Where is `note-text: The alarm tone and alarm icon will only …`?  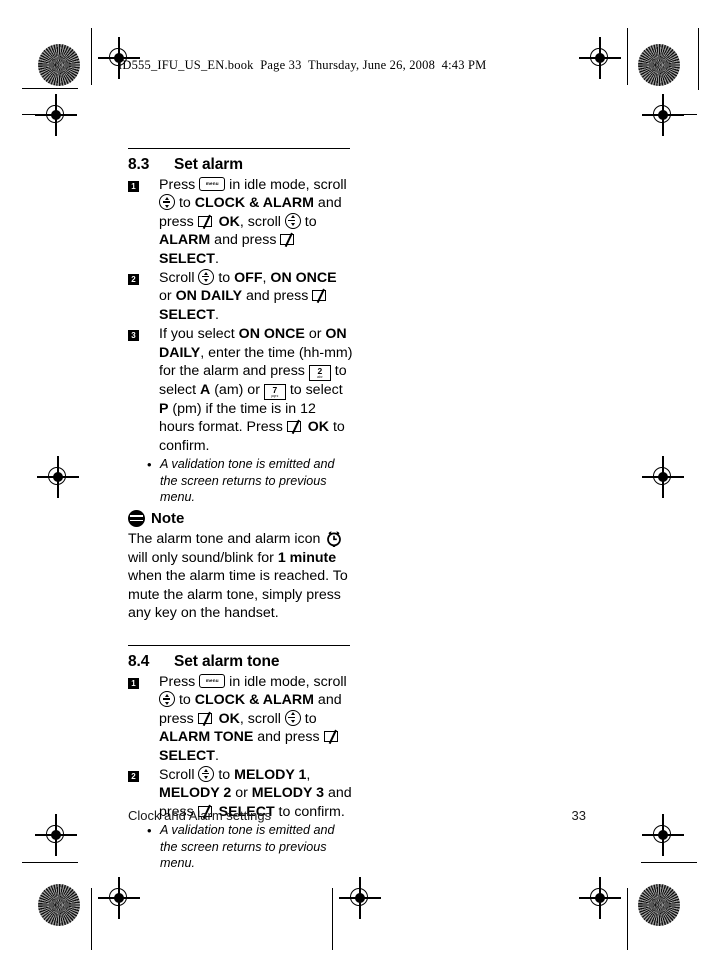 note-text: The alarm tone and alarm icon will only … is located at coordinates (240, 575).